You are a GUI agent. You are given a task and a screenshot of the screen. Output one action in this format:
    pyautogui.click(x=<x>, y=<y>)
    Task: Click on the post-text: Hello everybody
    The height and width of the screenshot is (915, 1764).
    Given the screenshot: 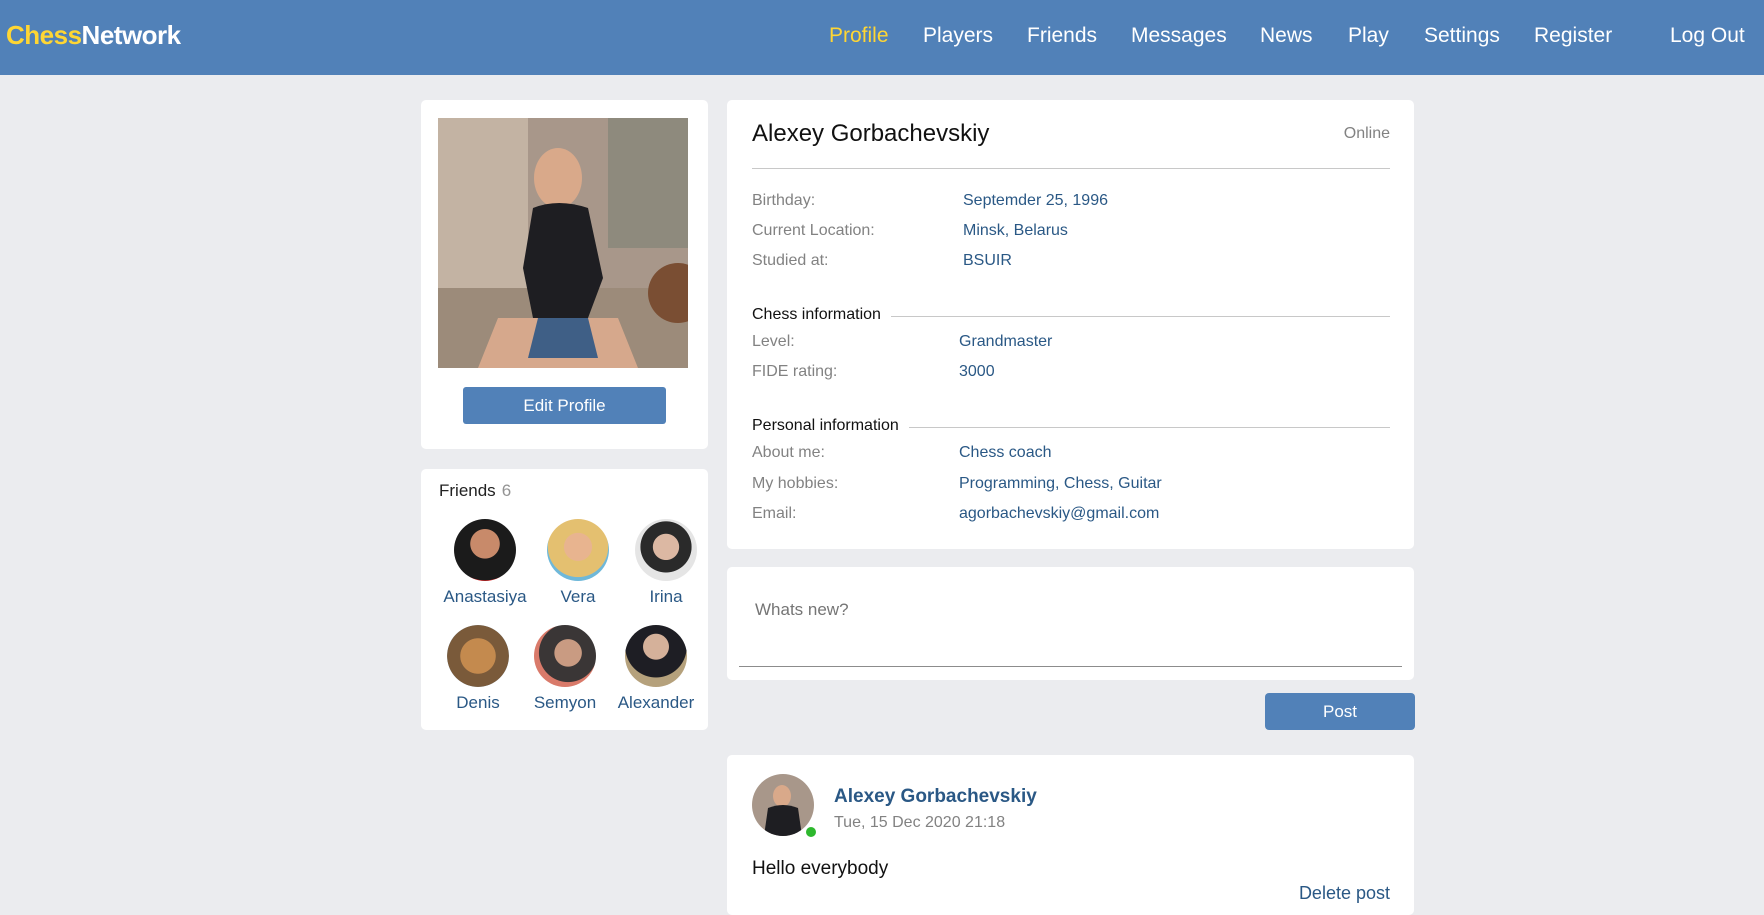 What is the action you would take?
    pyautogui.click(x=820, y=868)
    